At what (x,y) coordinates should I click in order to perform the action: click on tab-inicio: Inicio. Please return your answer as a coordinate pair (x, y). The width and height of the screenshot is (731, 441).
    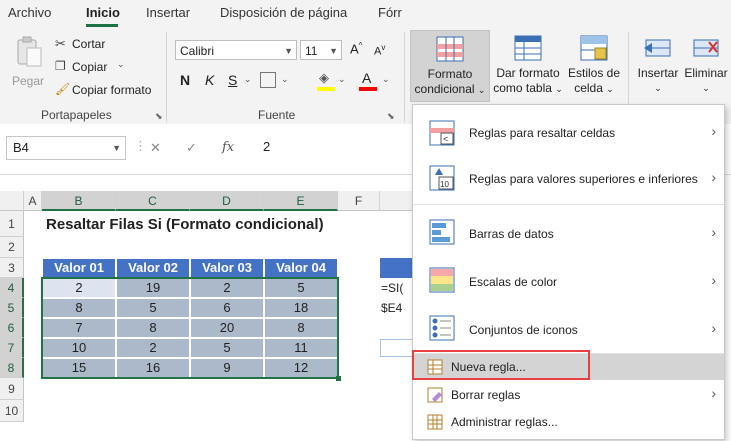
    Looking at the image, I should click on (103, 12).